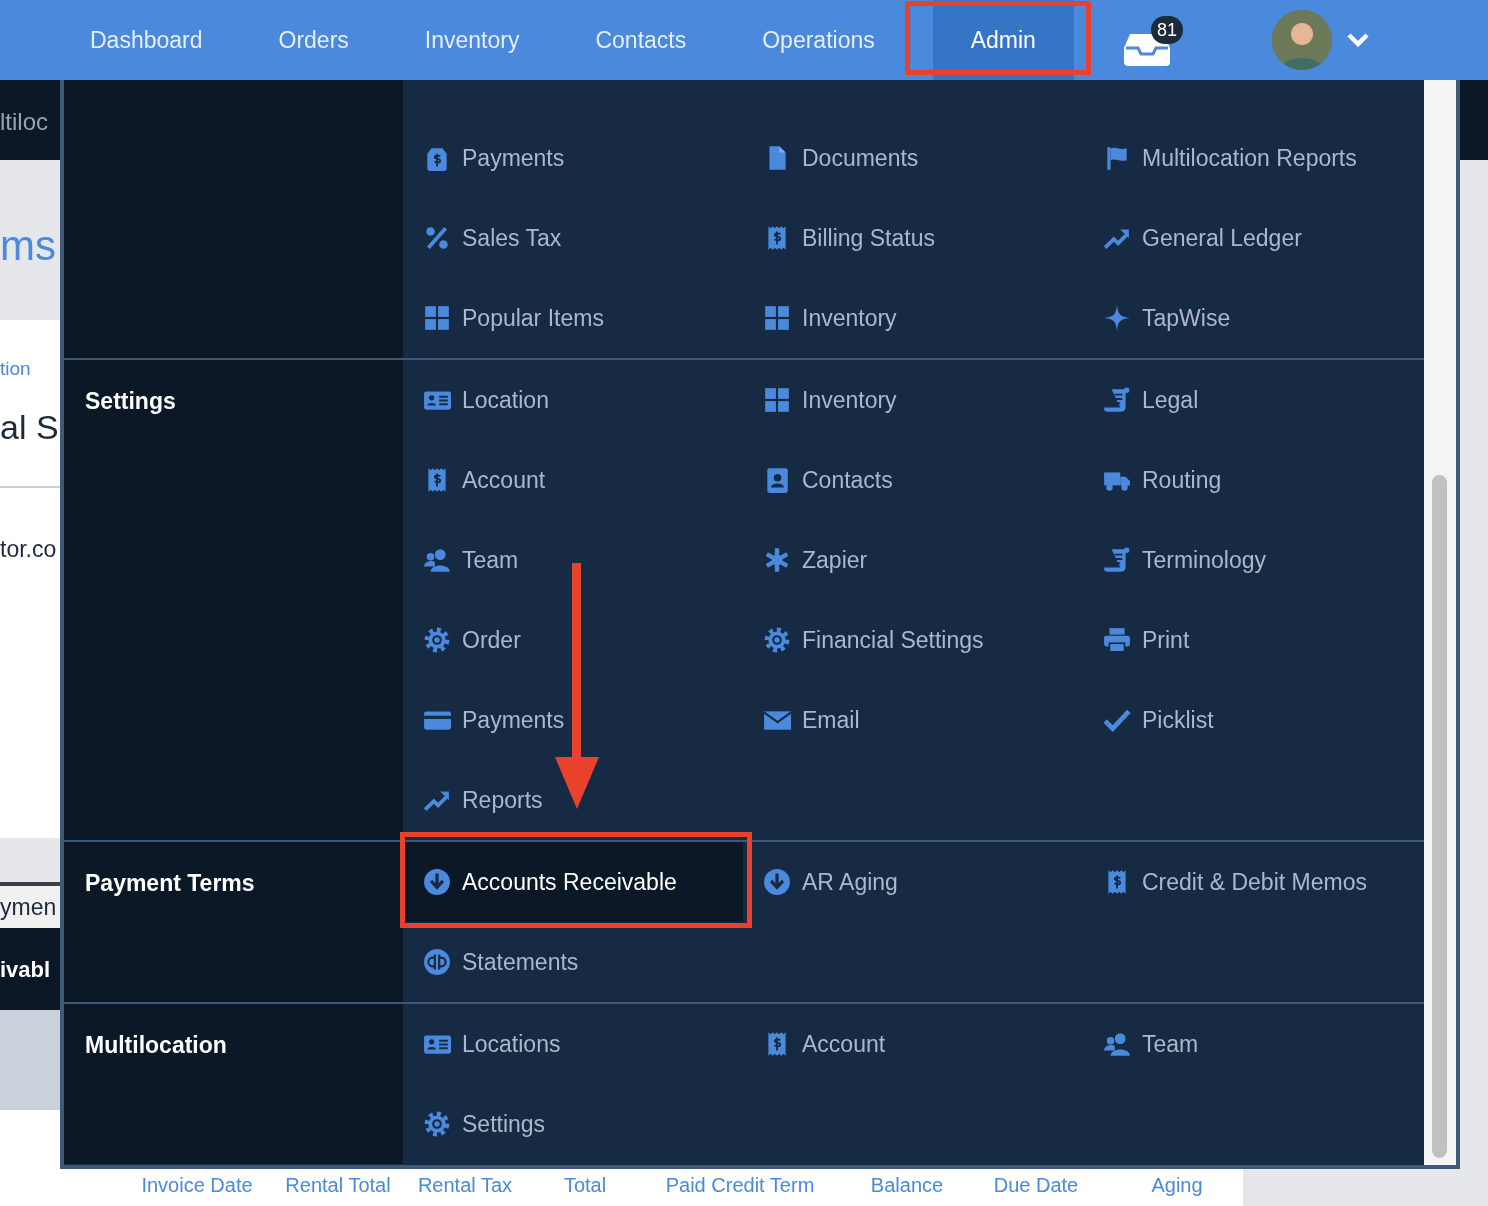  What do you see at coordinates (820, 882) in the screenshot?
I see `menu-item: AR Aging` at bounding box center [820, 882].